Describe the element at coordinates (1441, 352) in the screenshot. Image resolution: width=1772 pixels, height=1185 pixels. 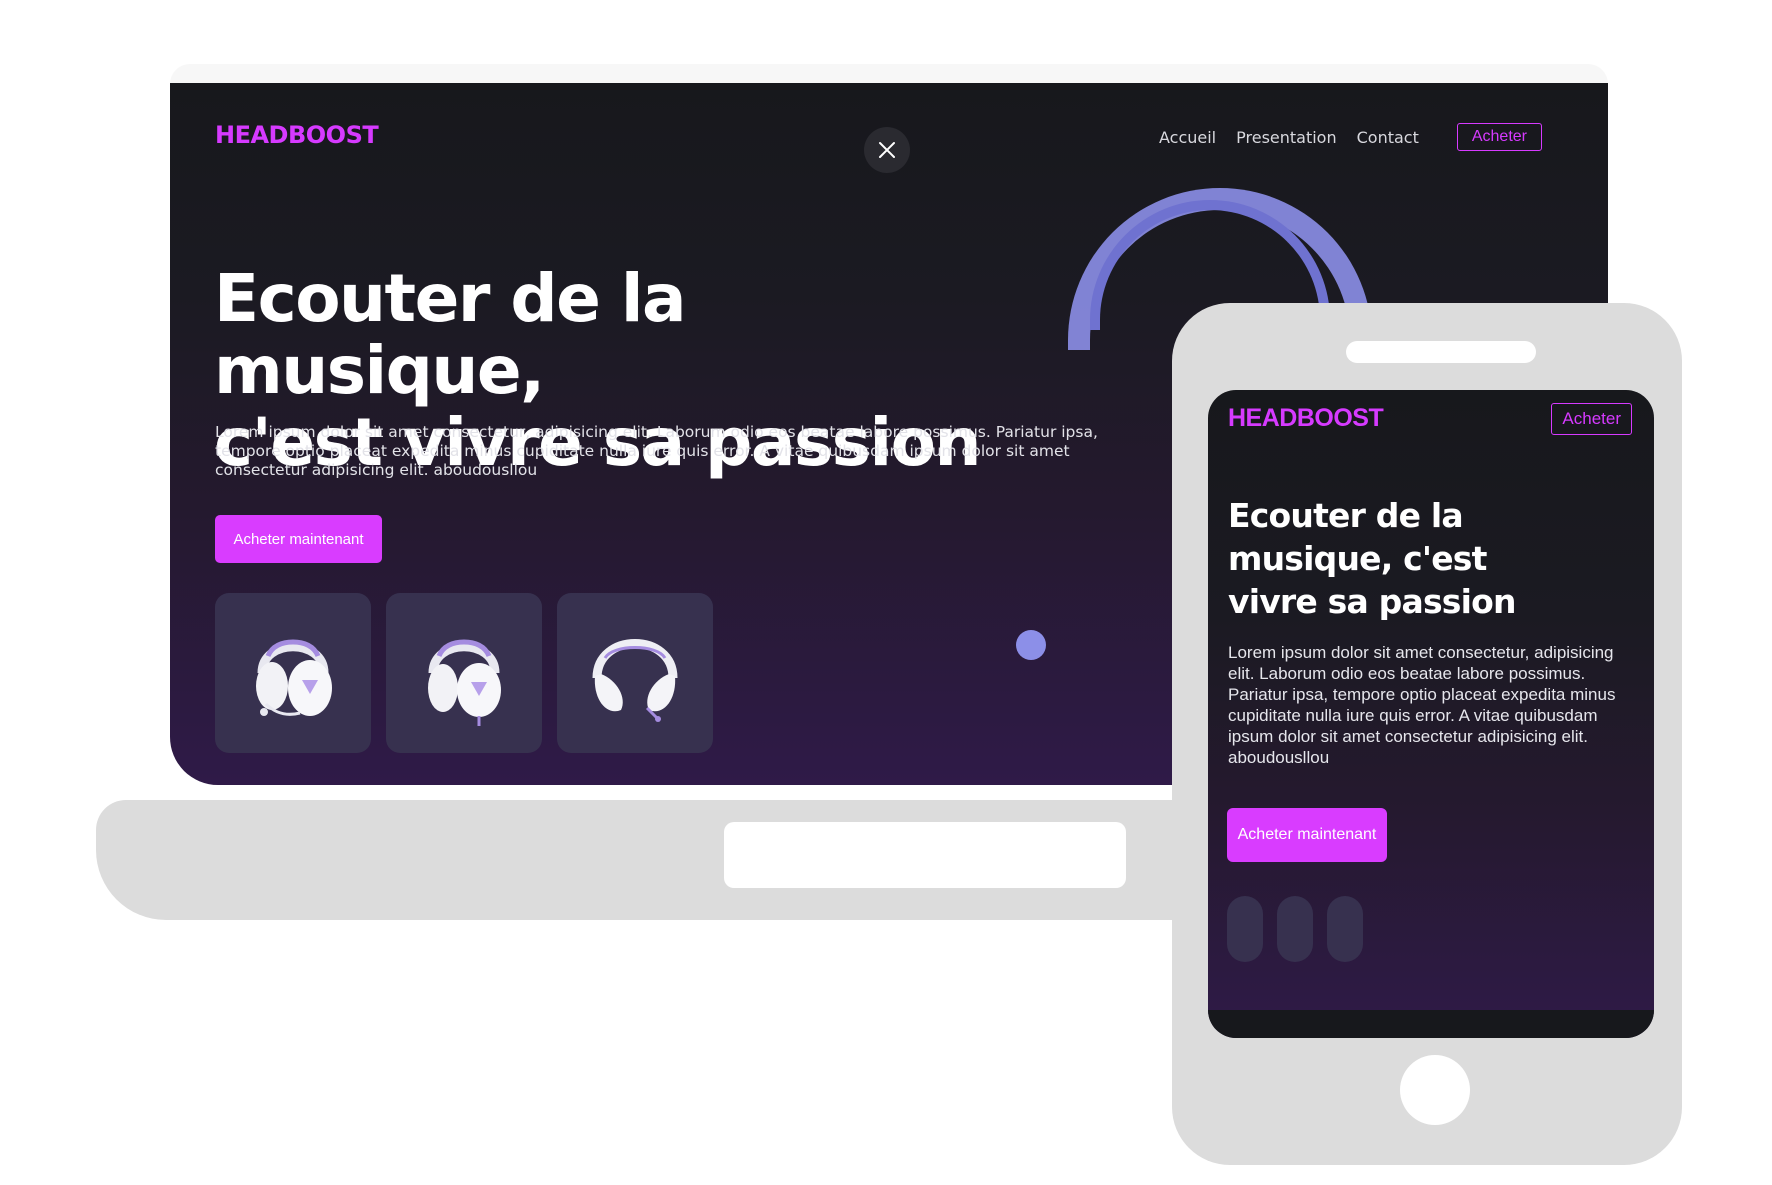
I see `phone-speaker` at that location.